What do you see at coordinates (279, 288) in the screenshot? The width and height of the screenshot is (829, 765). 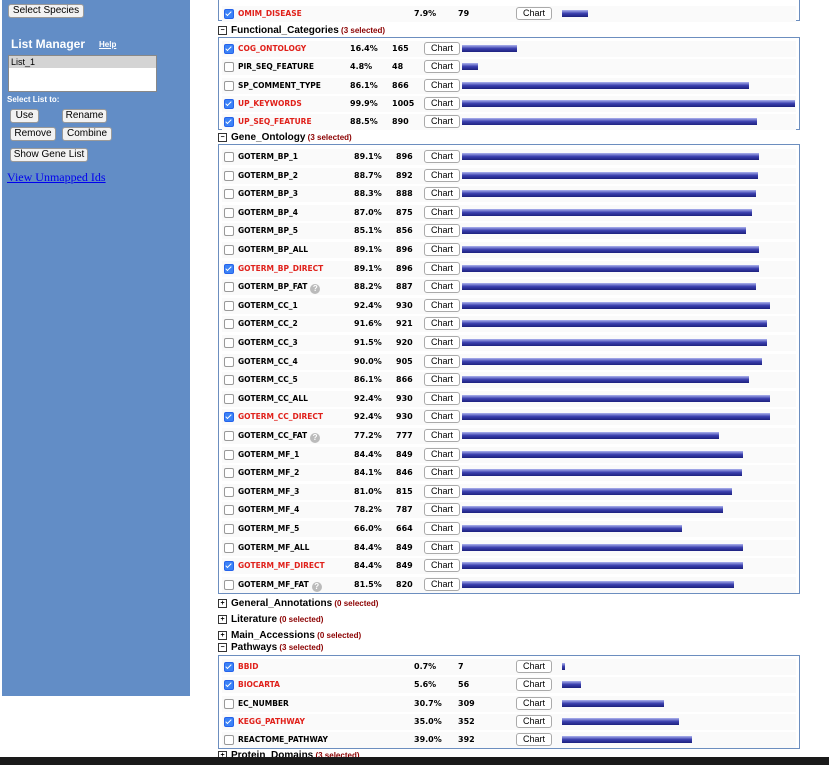 I see `category-name: GOTERM_BP_FAT?` at bounding box center [279, 288].